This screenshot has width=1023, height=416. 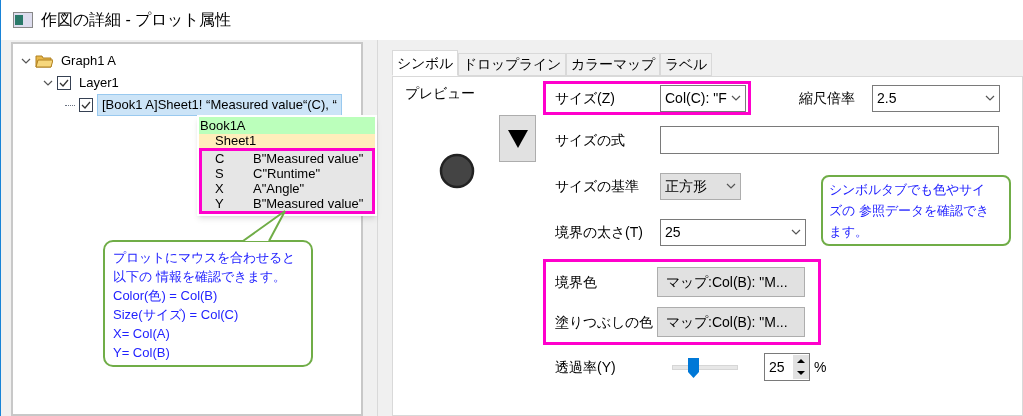 I want to click on scale-label: 縮尺倍率, so click(x=827, y=98).